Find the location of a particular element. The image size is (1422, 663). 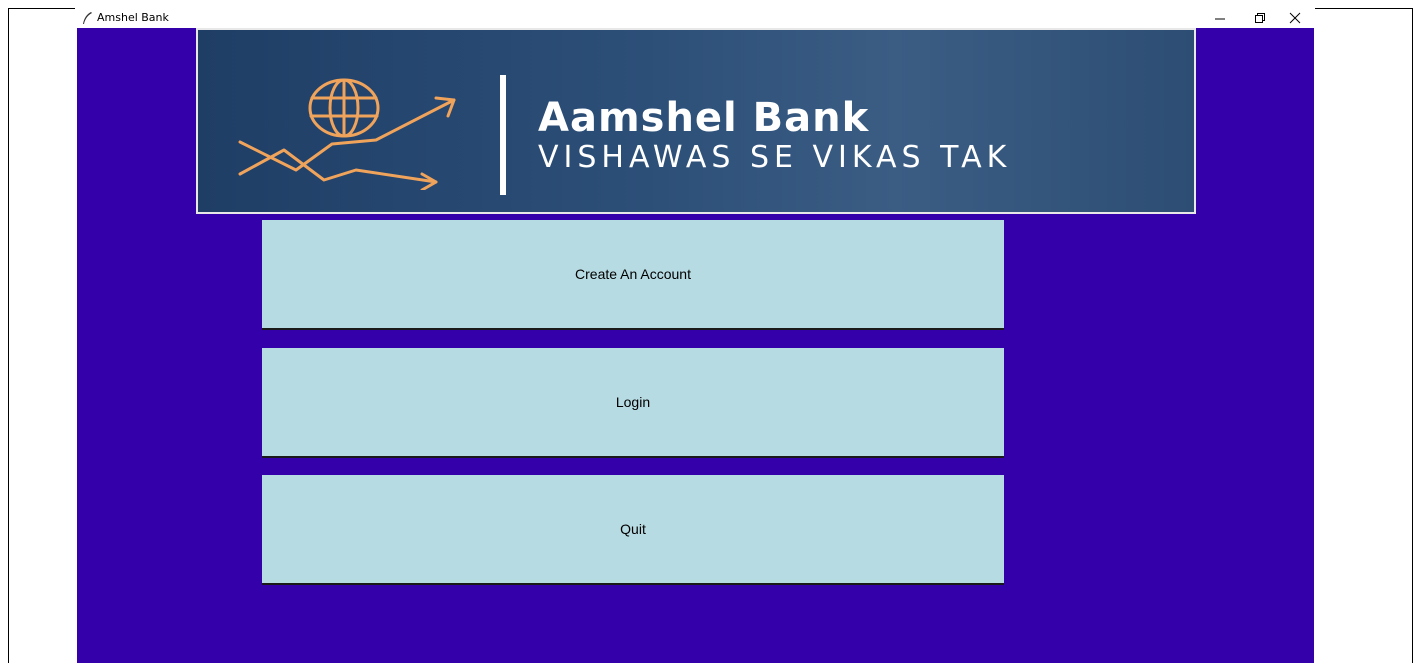

window-title: Amshel Bank is located at coordinates (133, 17).